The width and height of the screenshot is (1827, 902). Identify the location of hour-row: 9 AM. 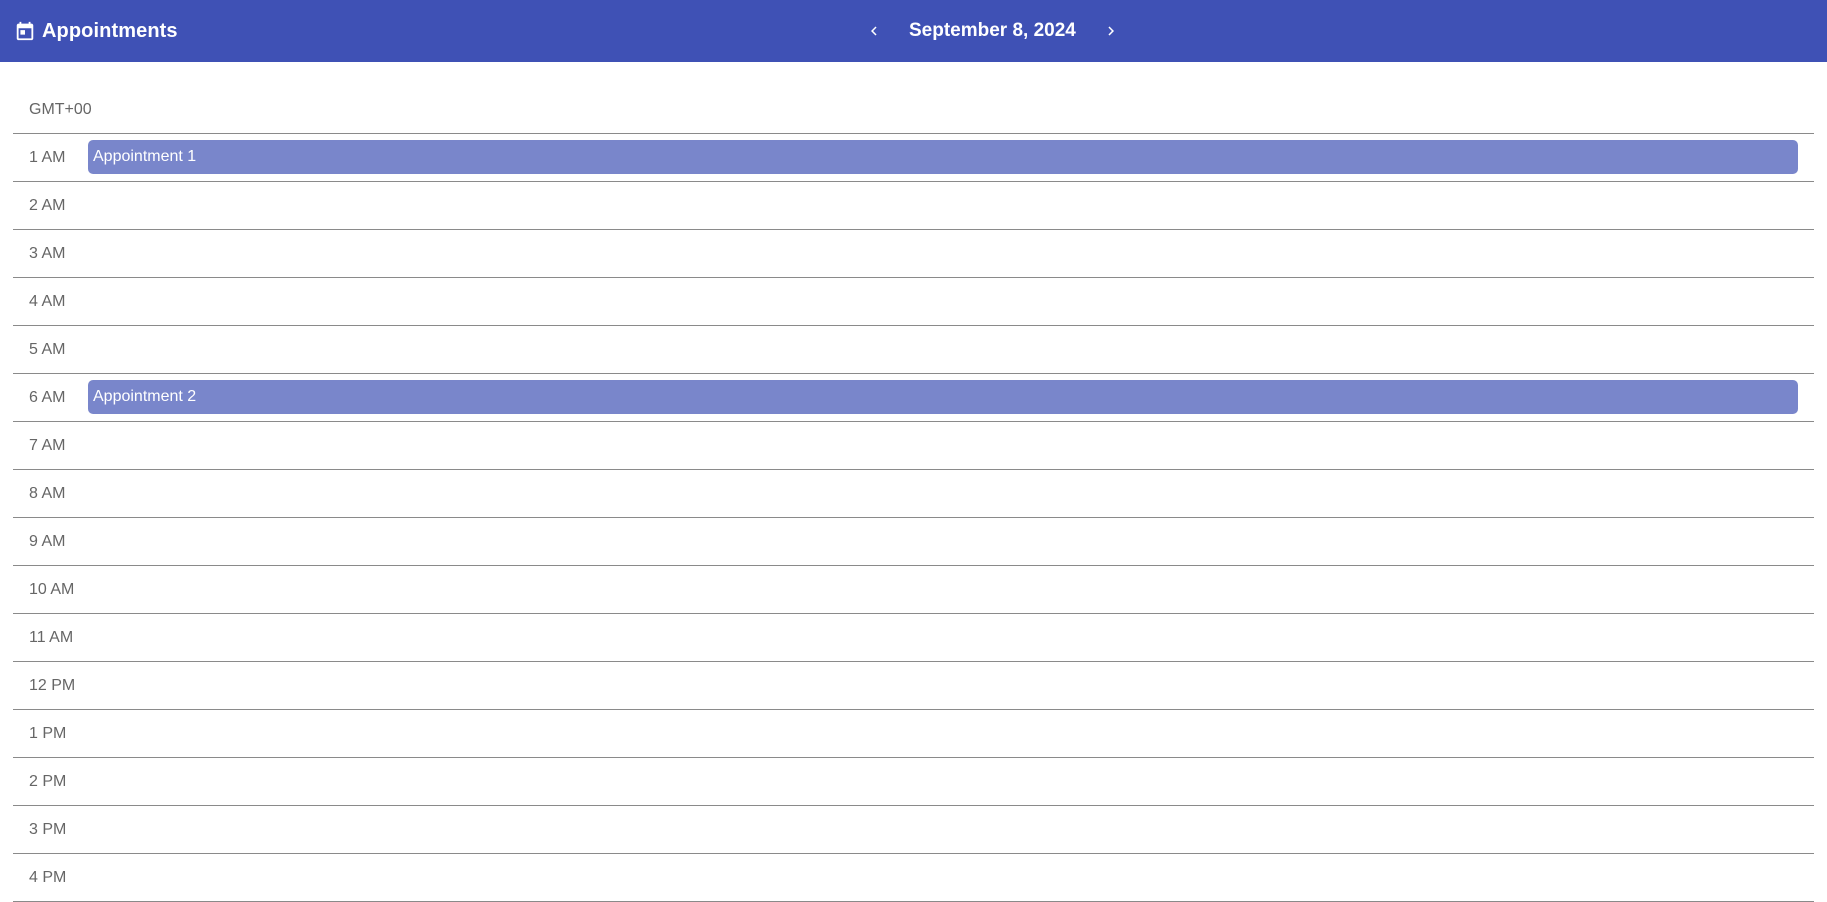
(913, 542).